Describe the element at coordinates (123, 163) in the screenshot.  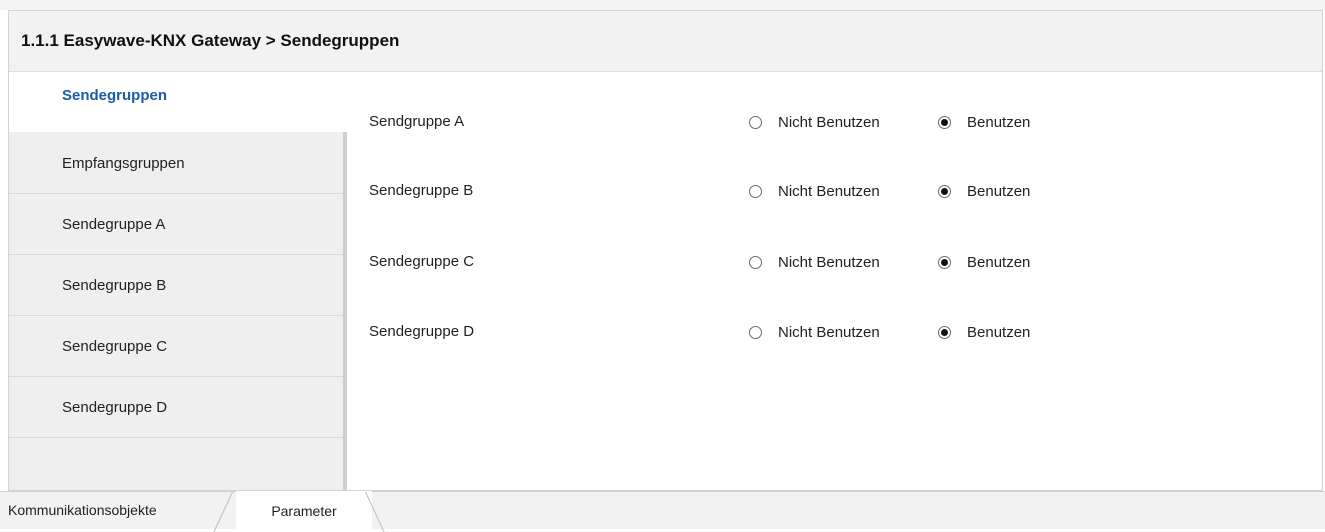
I see `sidebar-item-label: Empfangsgruppen` at that location.